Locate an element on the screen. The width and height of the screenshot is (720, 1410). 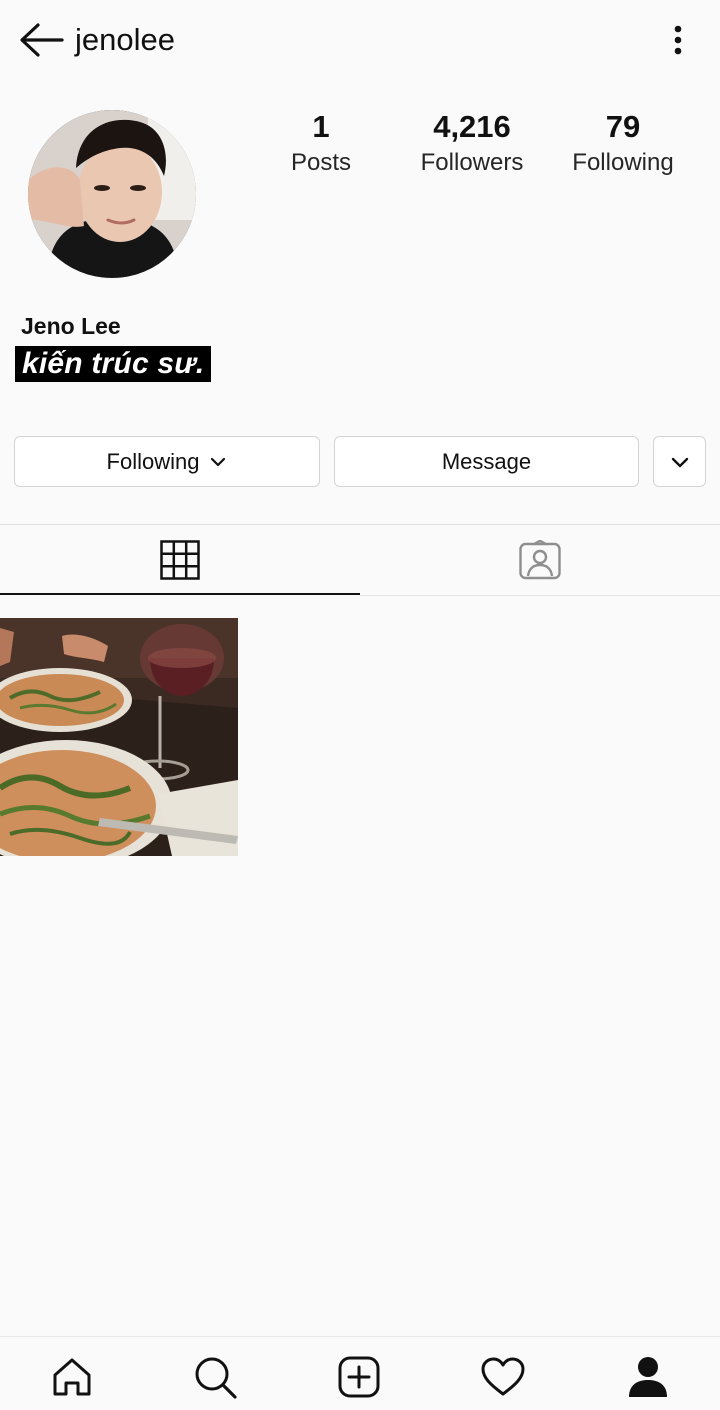
profile-username: jenolee is located at coordinates (125, 39).